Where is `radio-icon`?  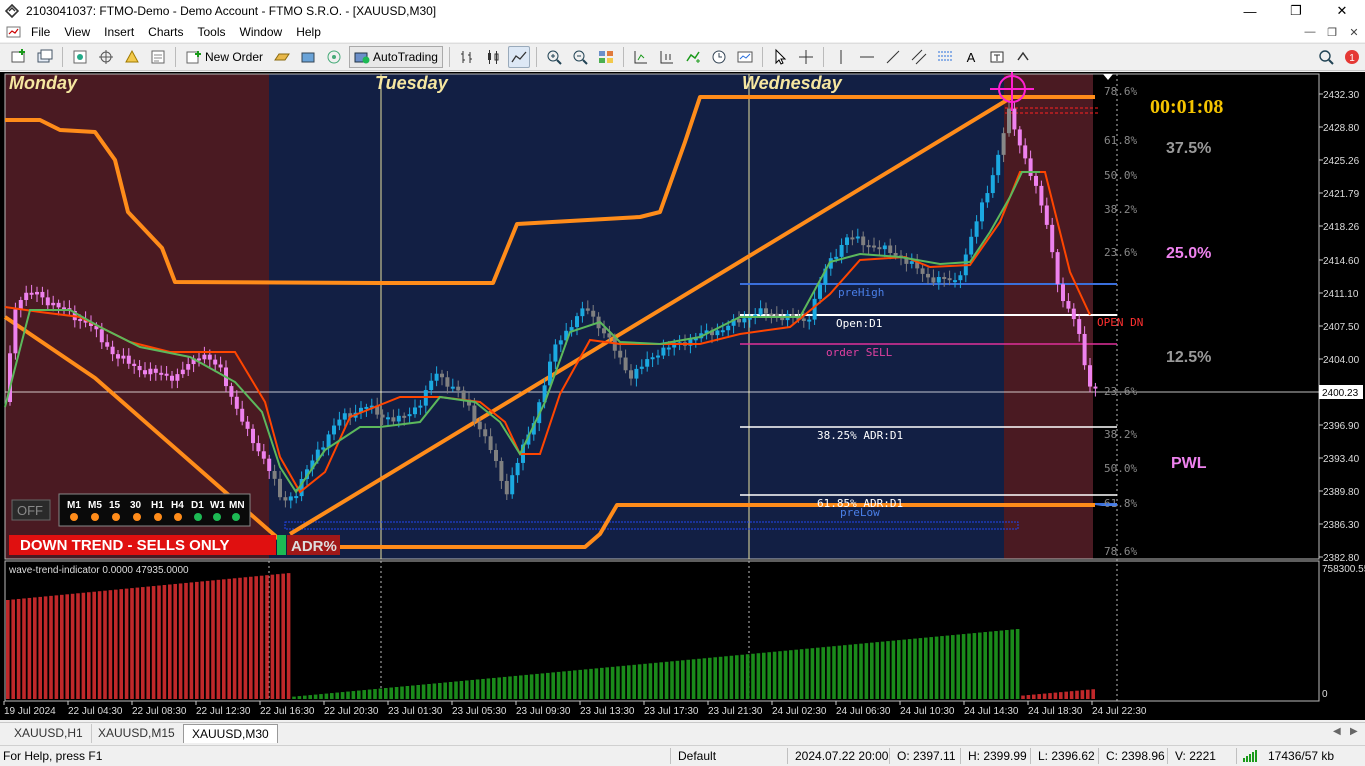 radio-icon is located at coordinates (334, 57).